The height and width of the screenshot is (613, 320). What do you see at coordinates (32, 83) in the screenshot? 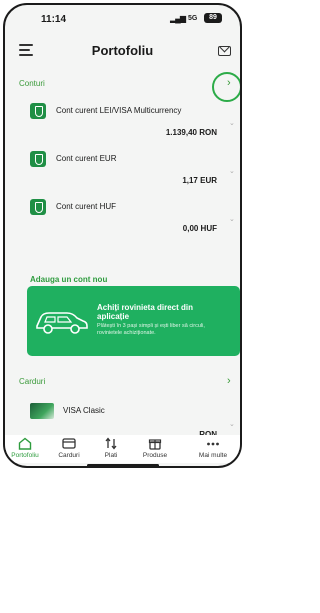
I see `accounts-section-label: Conturi` at bounding box center [32, 83].